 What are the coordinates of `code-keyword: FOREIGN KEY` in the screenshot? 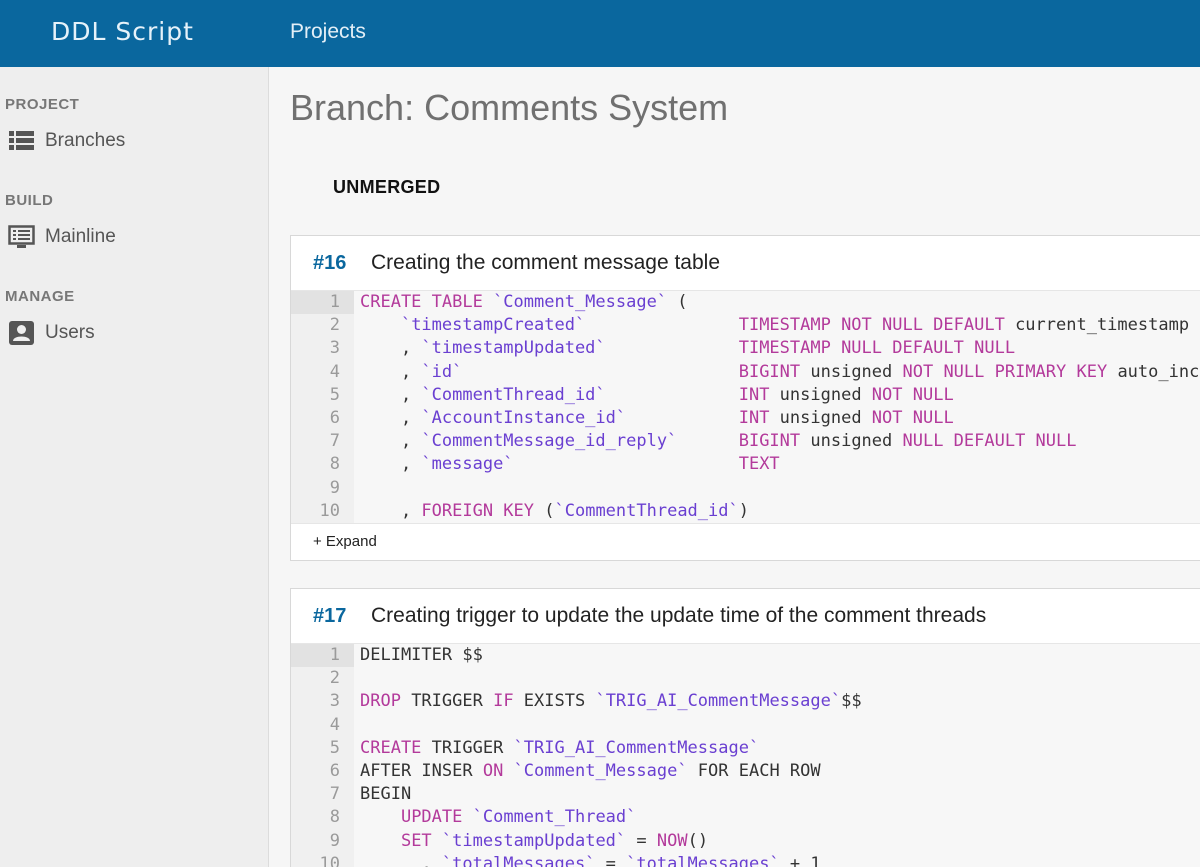 It's located at (478, 510).